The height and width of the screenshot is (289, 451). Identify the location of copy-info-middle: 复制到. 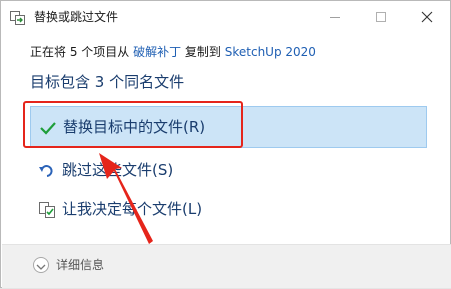
(203, 52).